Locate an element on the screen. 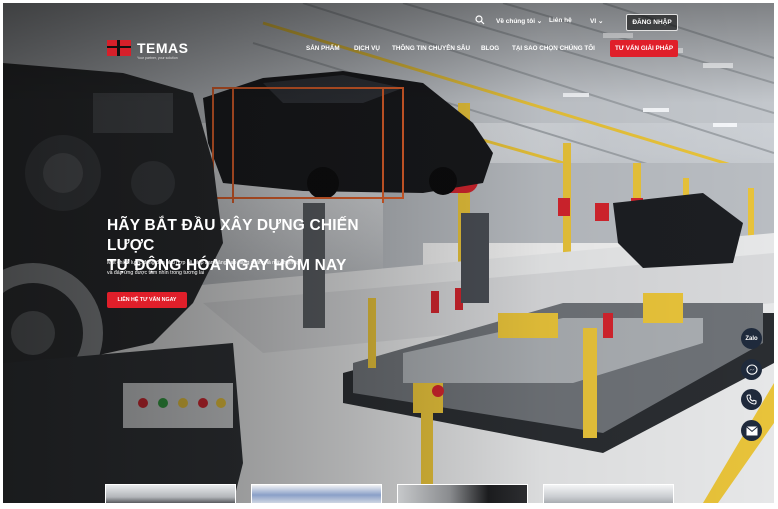 The height and width of the screenshot is (509, 778). hero-title-line1: HÃY BẮT ĐẦU XÂY DỰNG CHIẾN LƯỢC is located at coordinates (233, 235).